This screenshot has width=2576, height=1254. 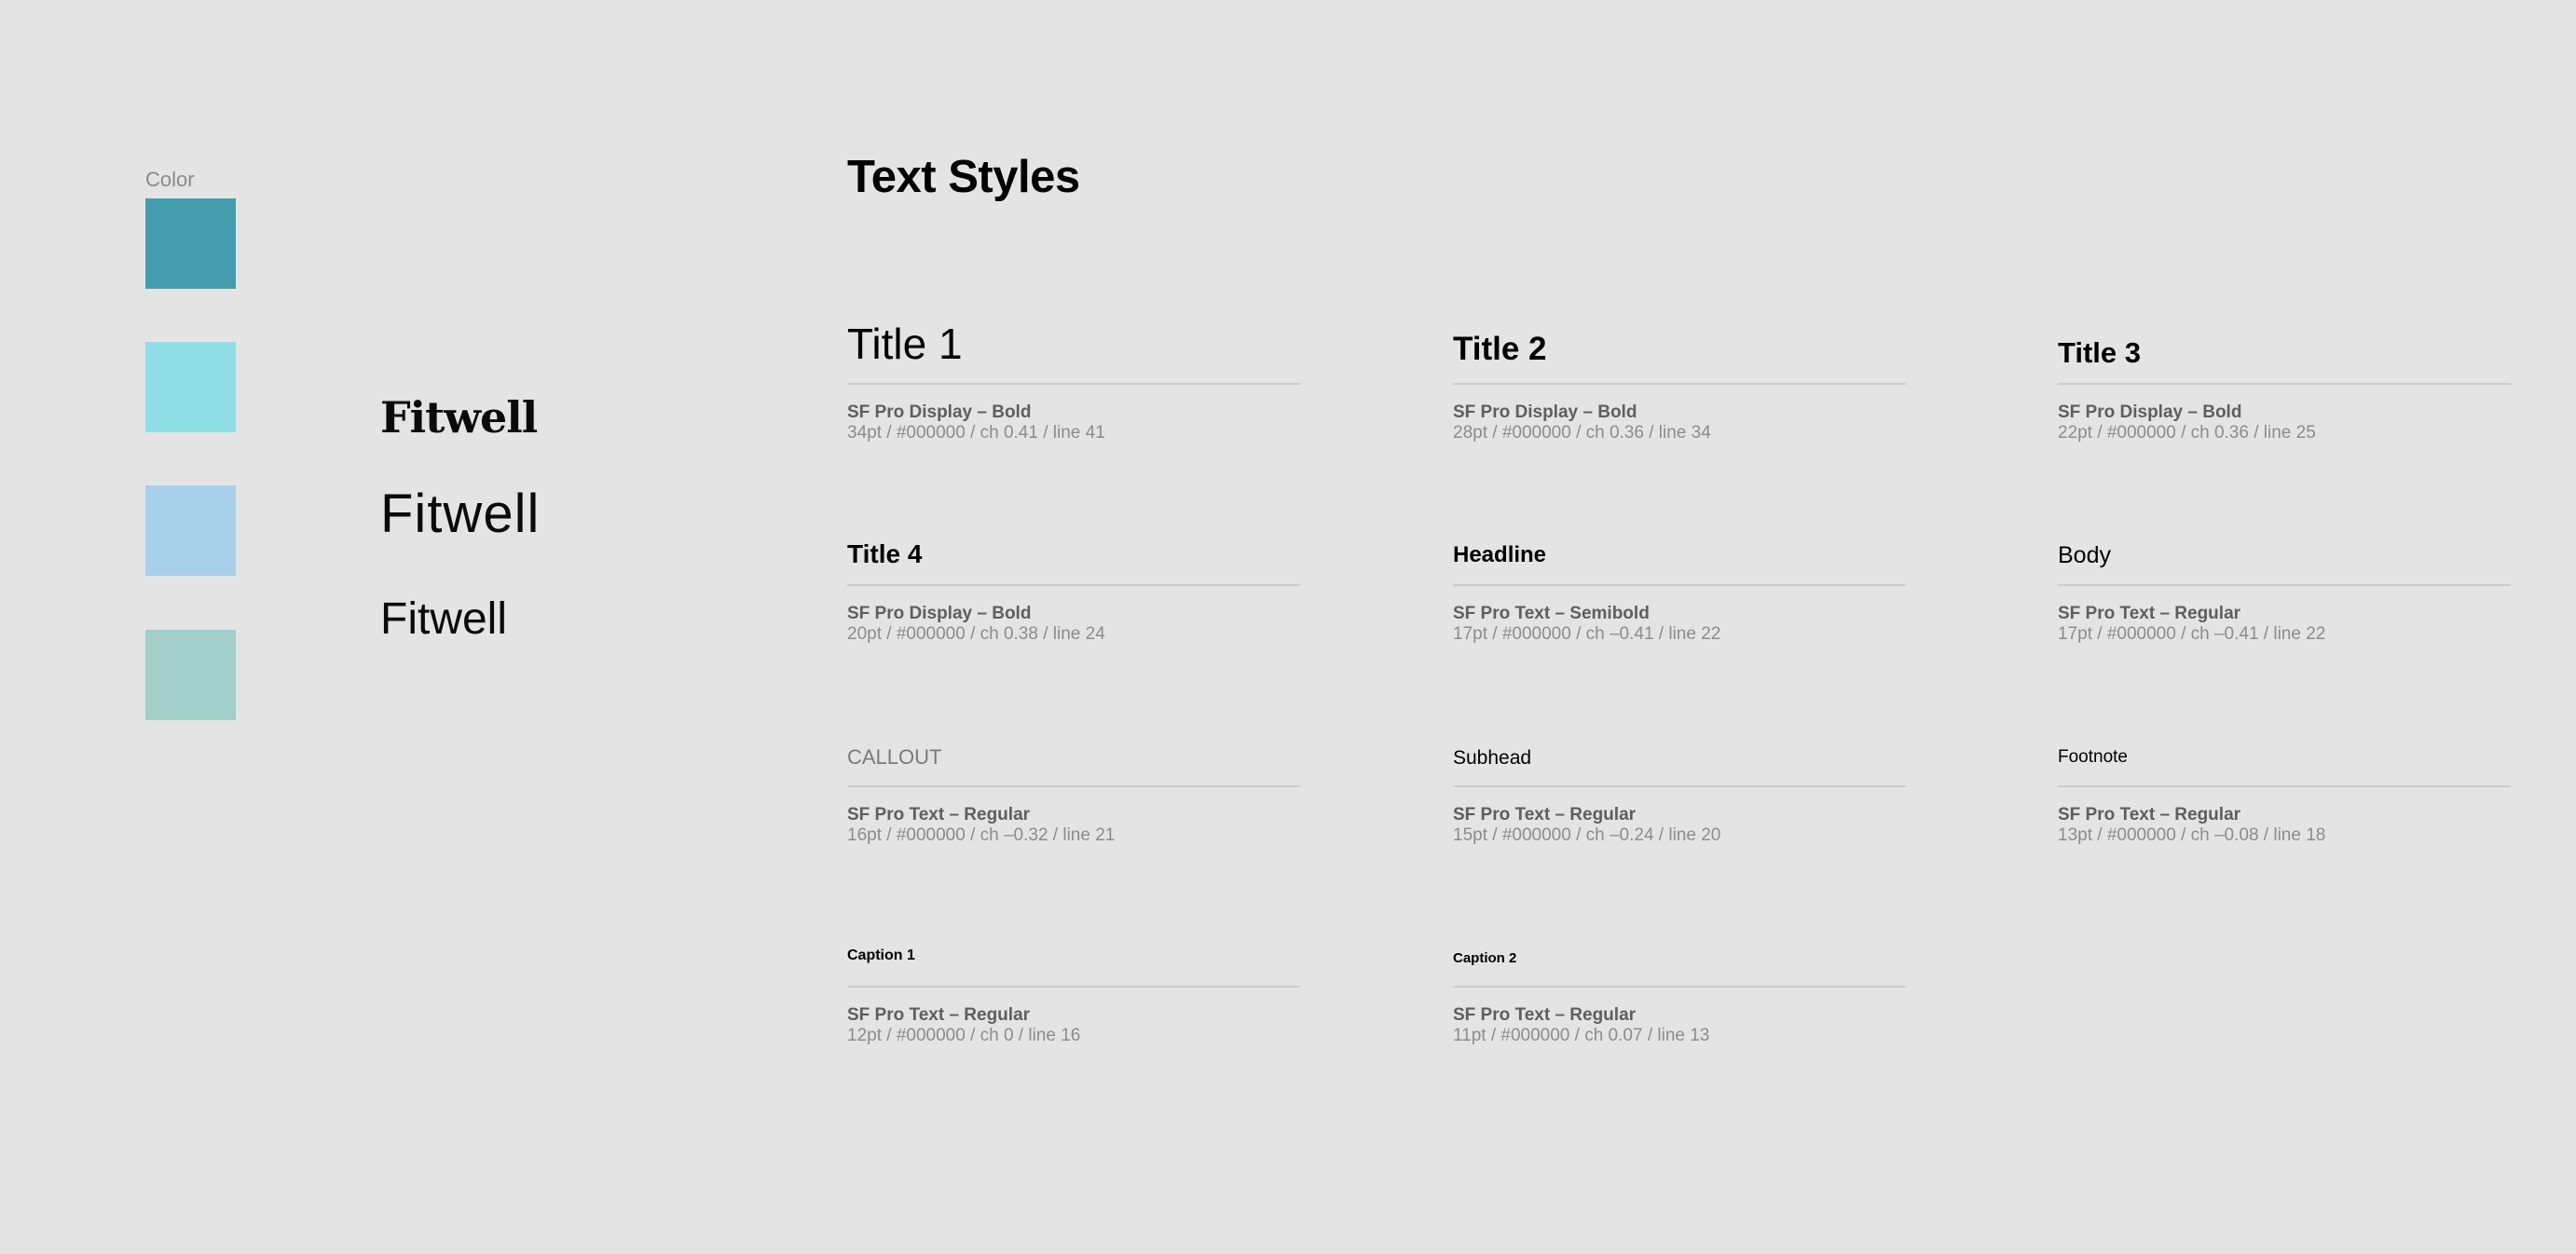 What do you see at coordinates (981, 835) in the screenshot?
I see `style-font-detail: 16pt / #000000 / ch –0.32 / line 21` at bounding box center [981, 835].